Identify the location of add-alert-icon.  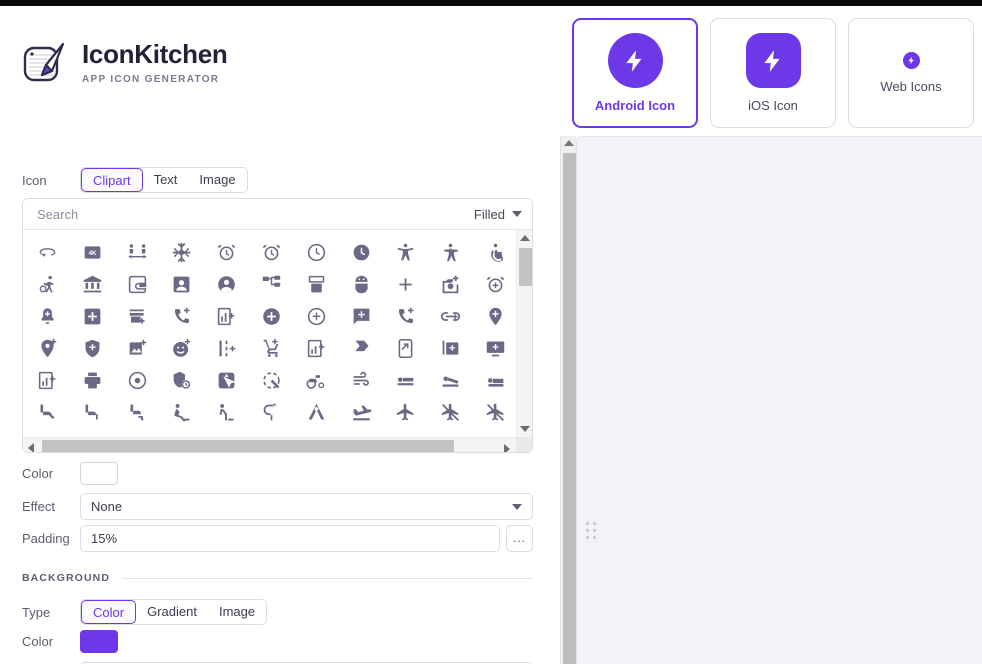
(47, 316).